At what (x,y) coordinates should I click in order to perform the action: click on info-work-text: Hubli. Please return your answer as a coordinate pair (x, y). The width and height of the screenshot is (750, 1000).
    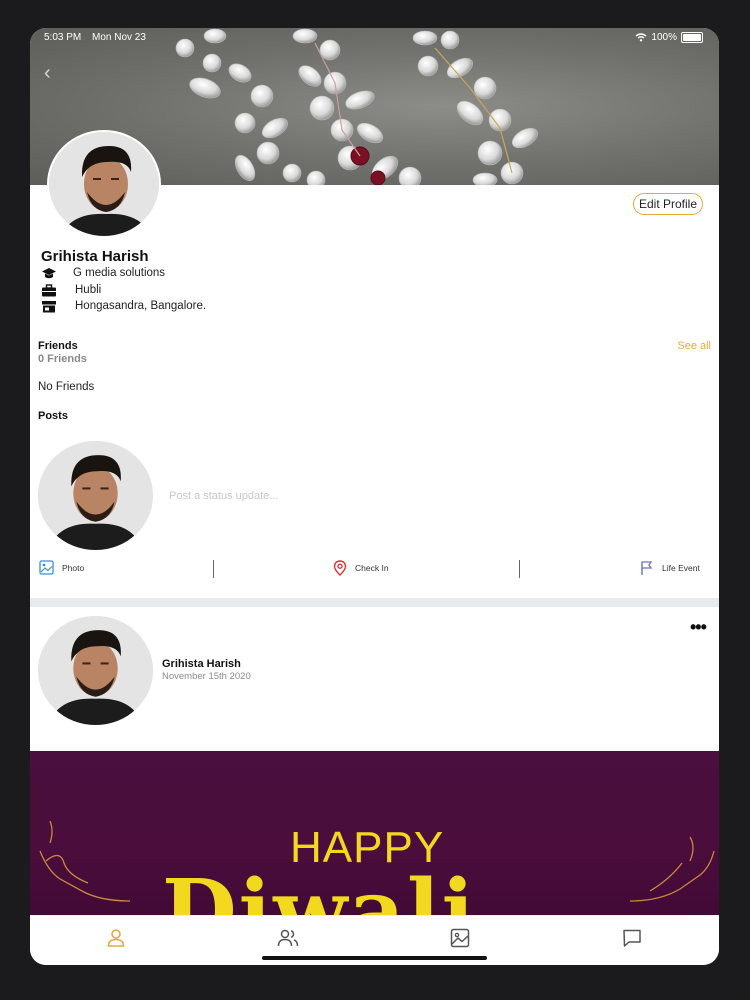
    Looking at the image, I should click on (88, 290).